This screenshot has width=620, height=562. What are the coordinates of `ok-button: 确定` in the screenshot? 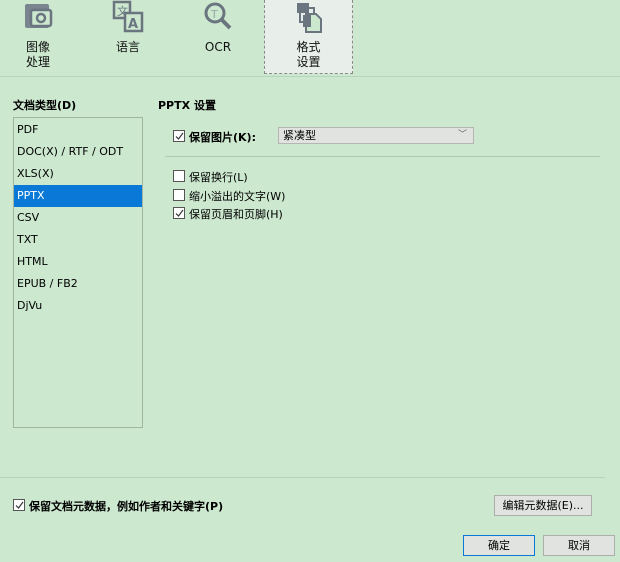 It's located at (499, 545).